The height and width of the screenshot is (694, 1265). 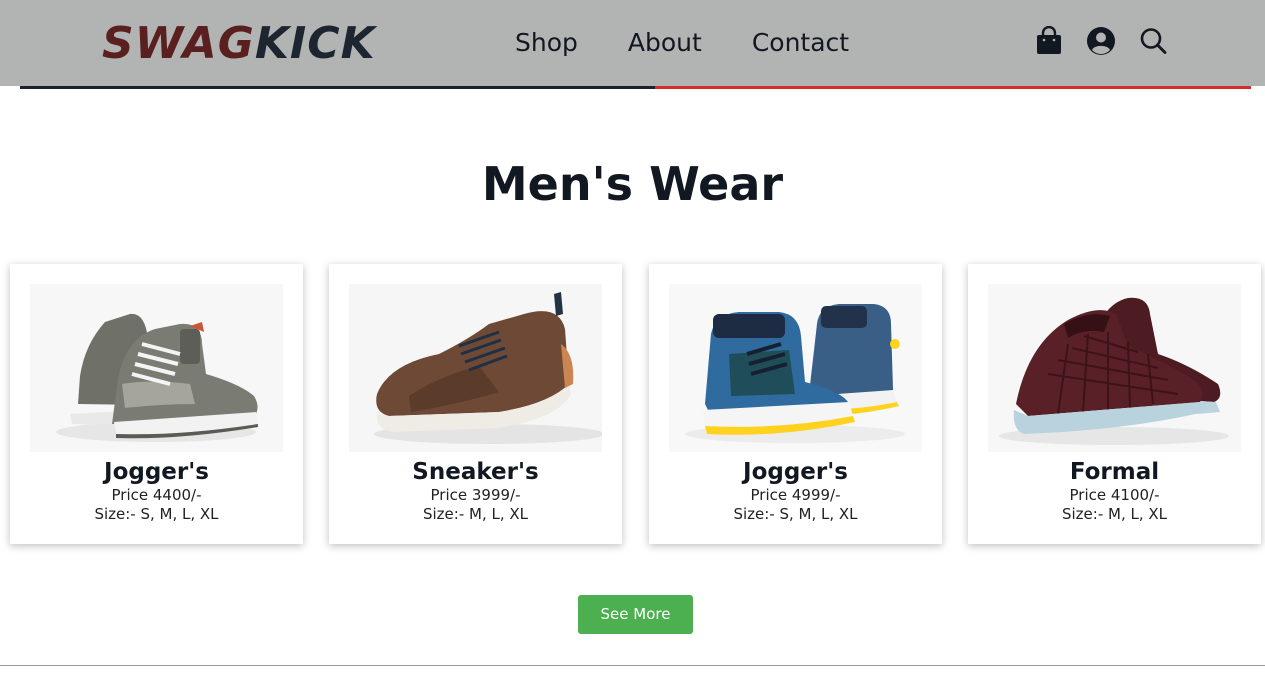 What do you see at coordinates (178, 43) in the screenshot?
I see `brand-logo-part1: SWAG` at bounding box center [178, 43].